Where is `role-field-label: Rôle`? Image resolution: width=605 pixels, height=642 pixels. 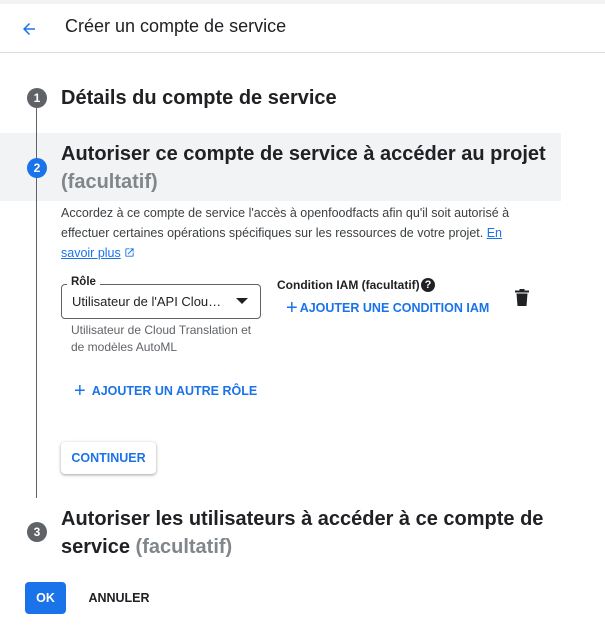
role-field-label: Rôle is located at coordinates (83, 282).